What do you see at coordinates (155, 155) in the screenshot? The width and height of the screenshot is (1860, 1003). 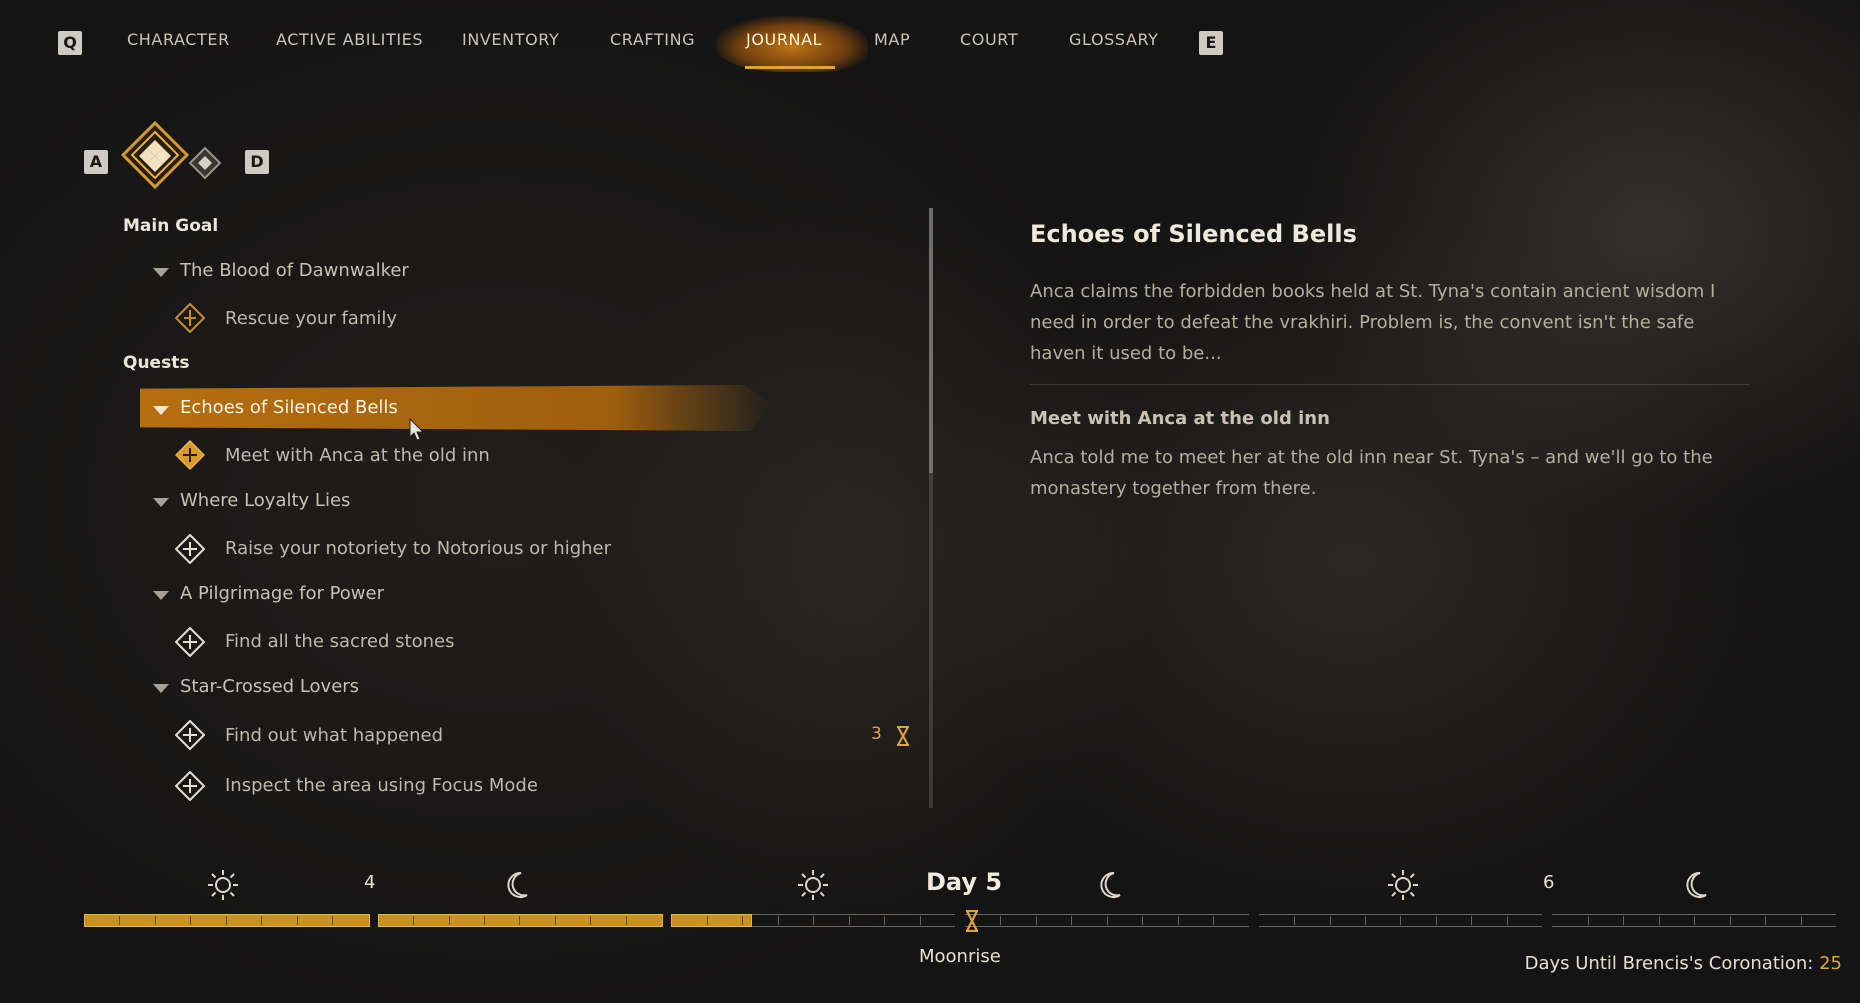 I see `quest-filter-active-icon` at bounding box center [155, 155].